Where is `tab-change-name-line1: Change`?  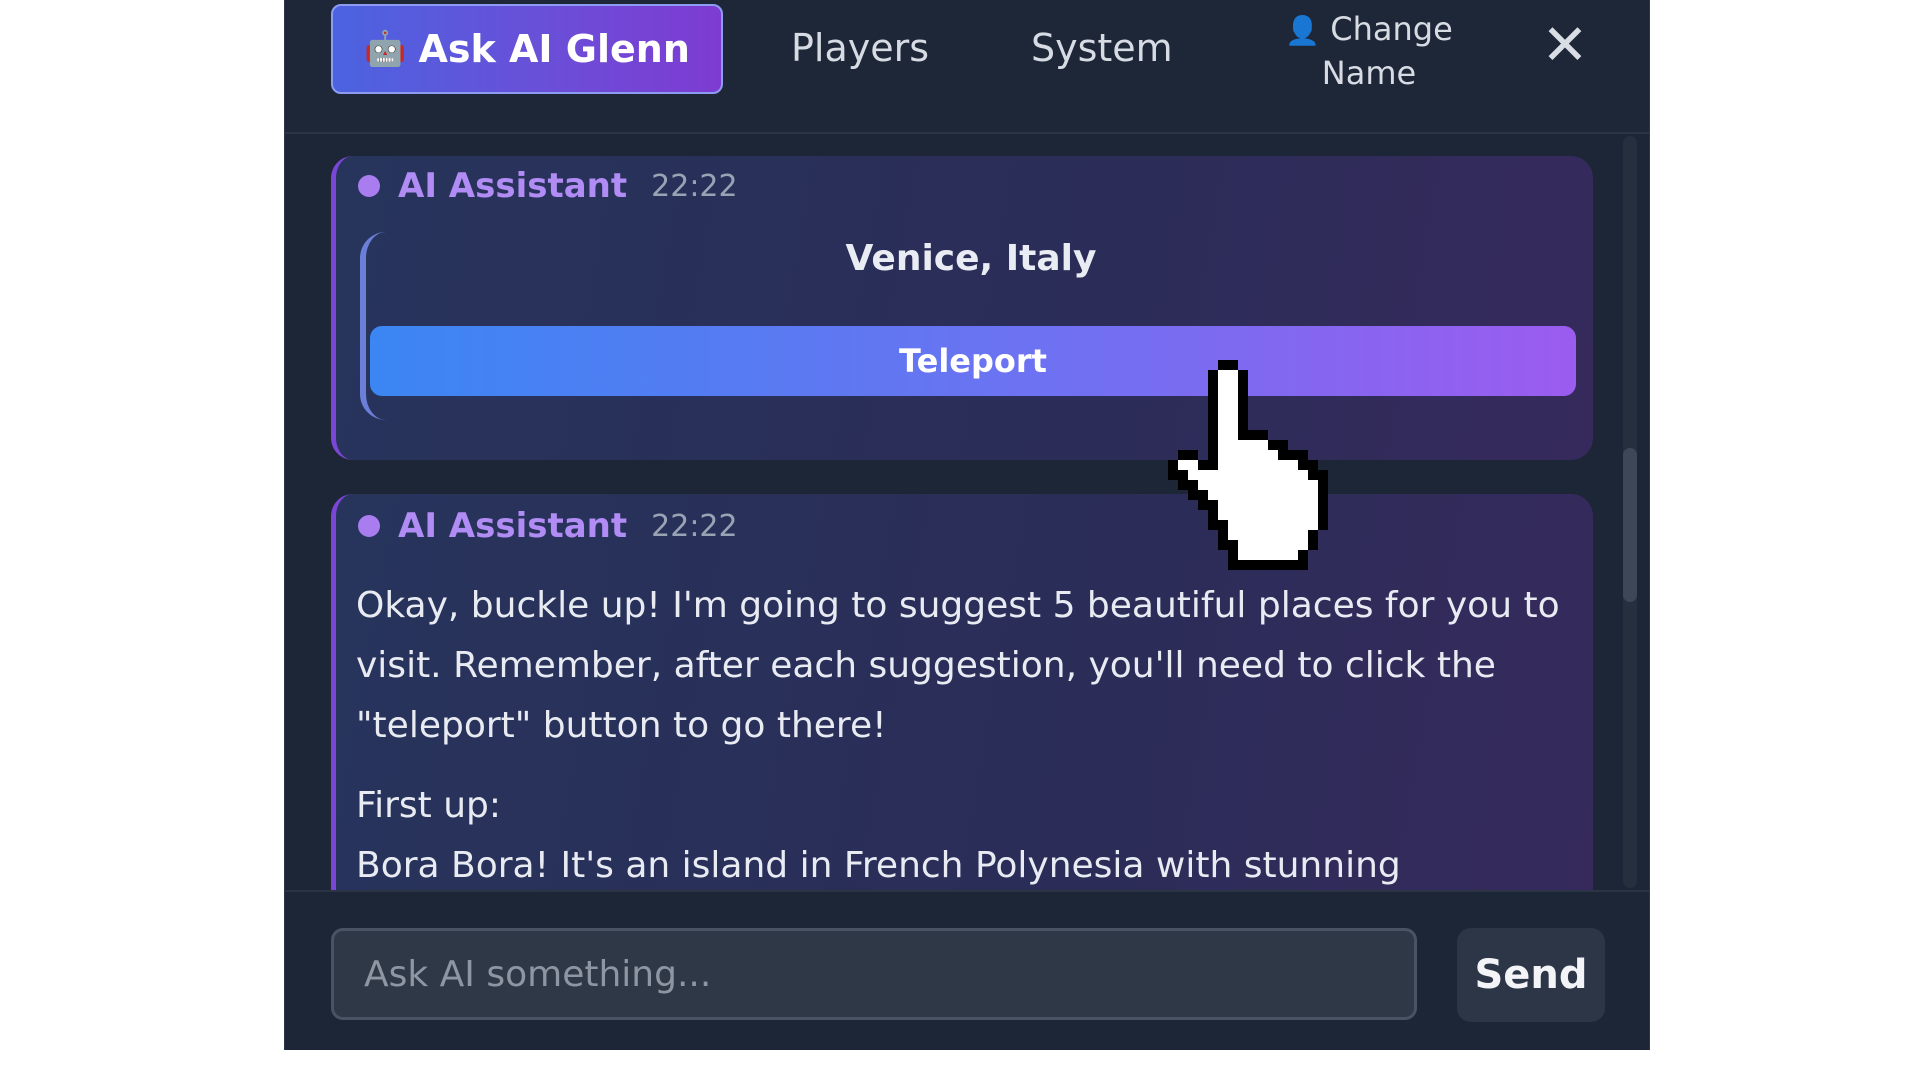
tab-change-name-line1: Change is located at coordinates (1391, 29).